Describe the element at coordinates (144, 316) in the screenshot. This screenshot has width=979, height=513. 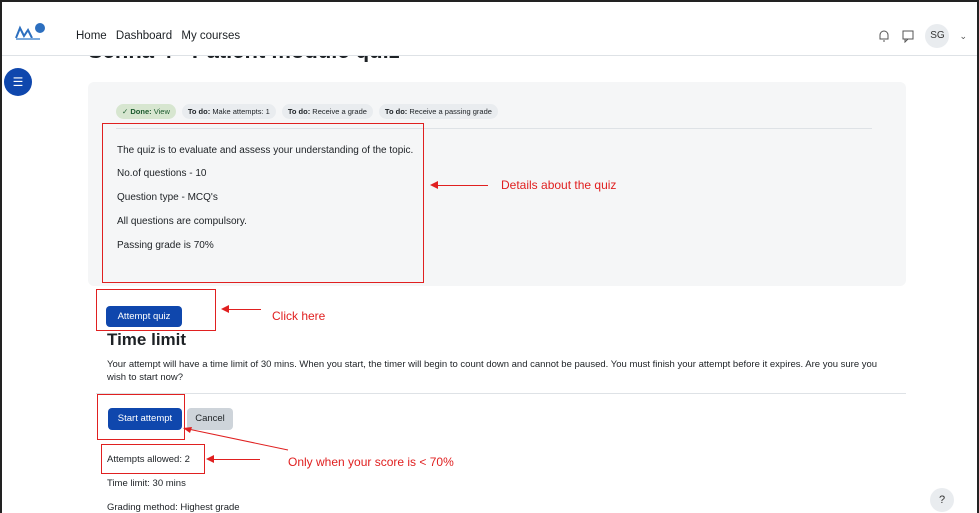
I see `attempt-quiz-button: Attempt quiz` at that location.